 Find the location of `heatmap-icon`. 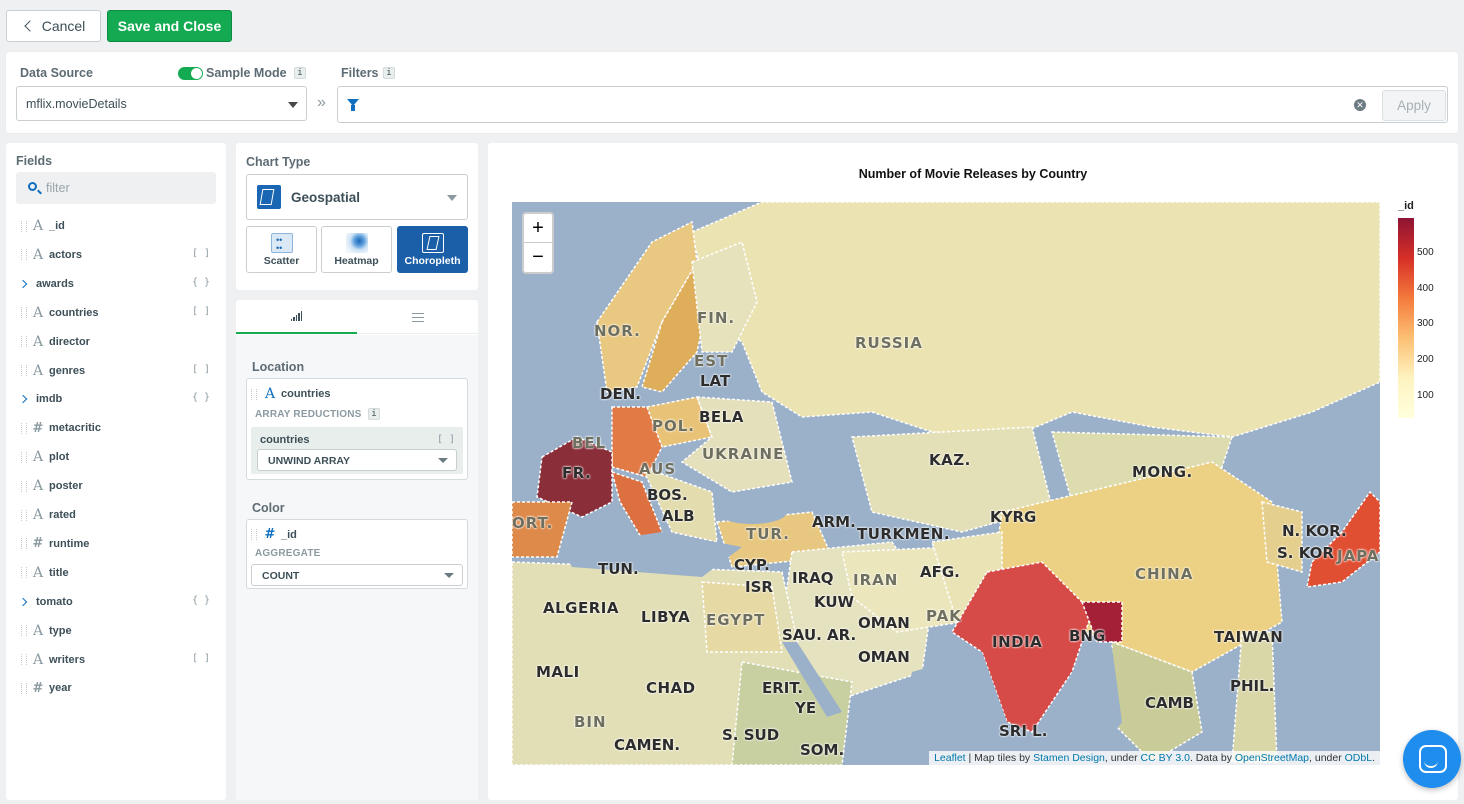

heatmap-icon is located at coordinates (357, 243).